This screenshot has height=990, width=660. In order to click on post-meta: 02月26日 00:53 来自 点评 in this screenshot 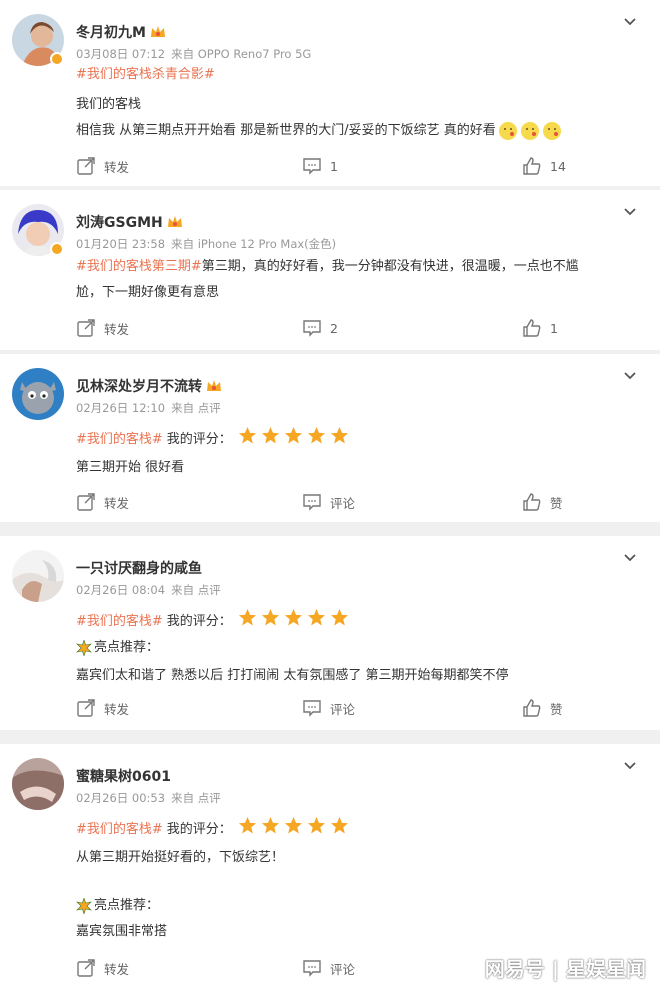, I will do `click(148, 798)`.